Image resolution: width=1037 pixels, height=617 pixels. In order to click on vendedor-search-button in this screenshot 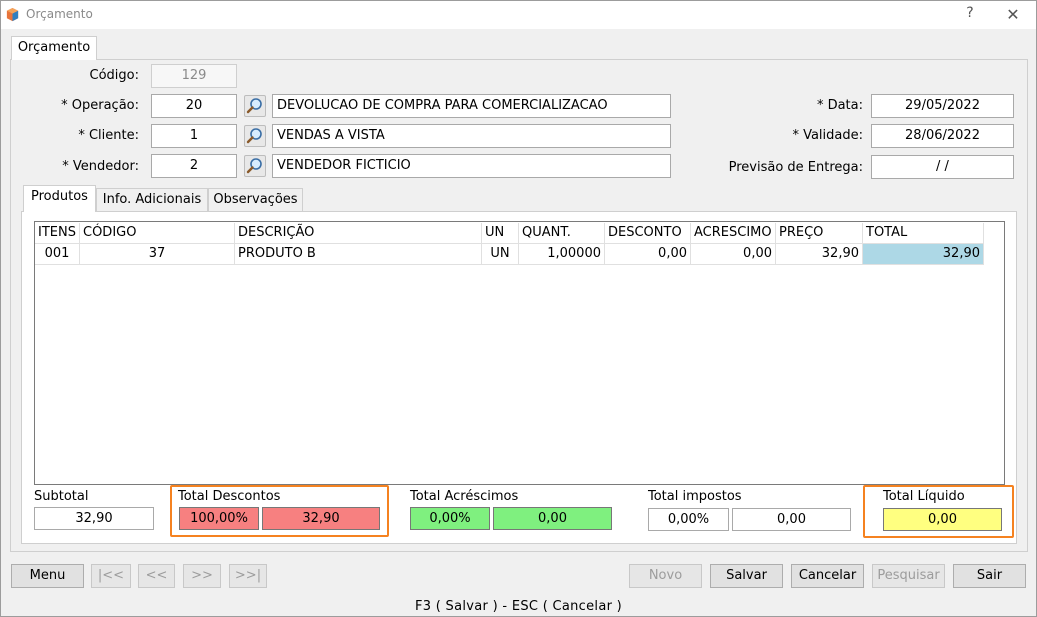, I will do `click(255, 166)`.